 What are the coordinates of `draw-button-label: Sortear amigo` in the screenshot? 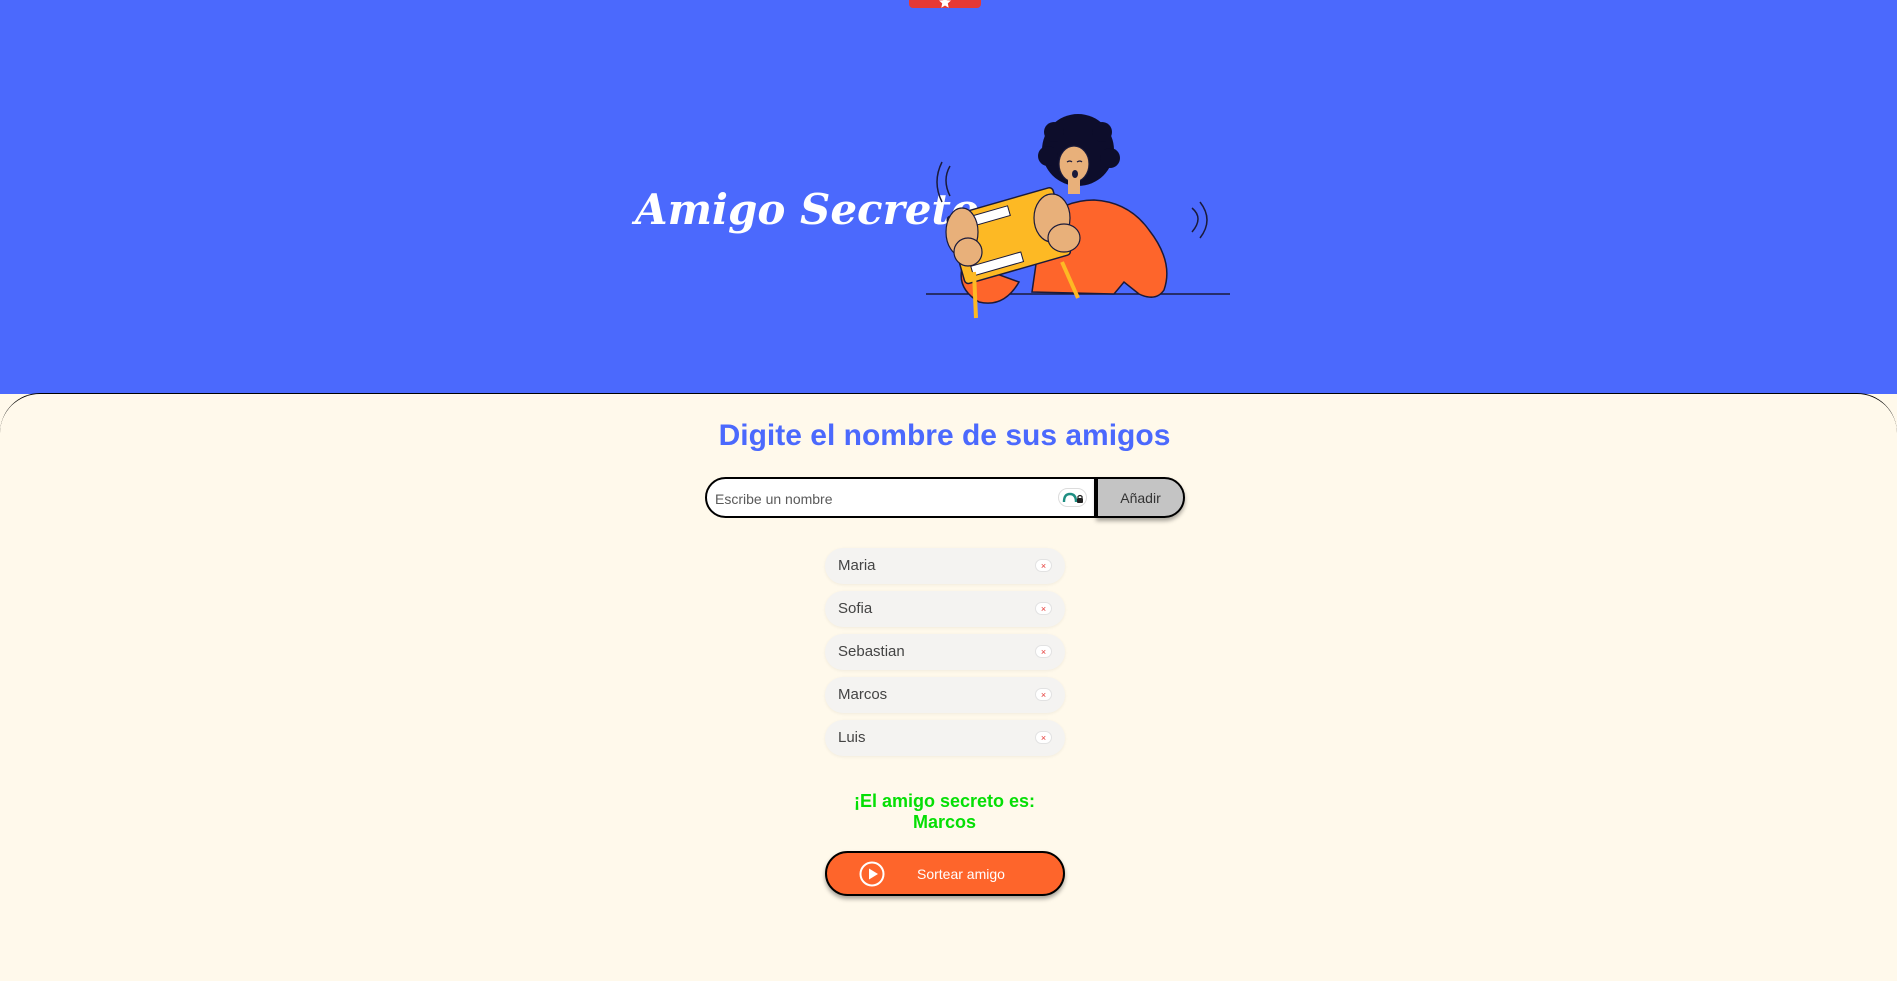 It's located at (961, 874).